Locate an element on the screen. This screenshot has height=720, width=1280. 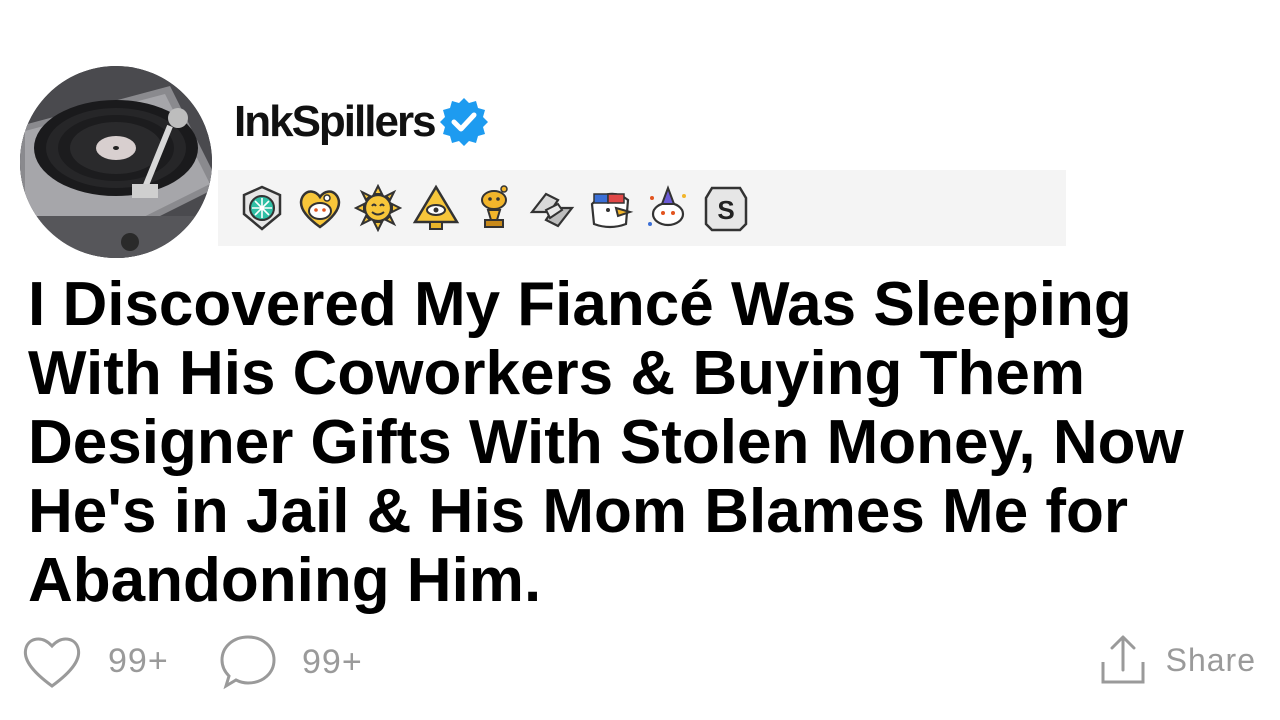
eagle-award-icon is located at coordinates (610, 208).